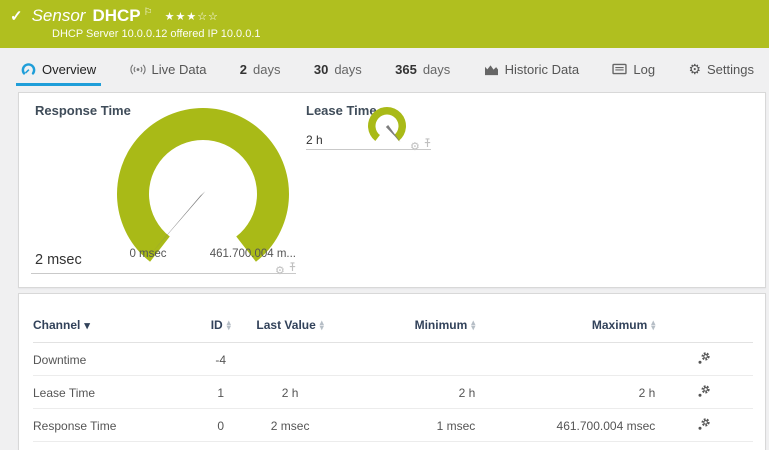 This screenshot has height=450, width=769. Describe the element at coordinates (401, 425) in the screenshot. I see `channel-minimum: 1 msec` at that location.